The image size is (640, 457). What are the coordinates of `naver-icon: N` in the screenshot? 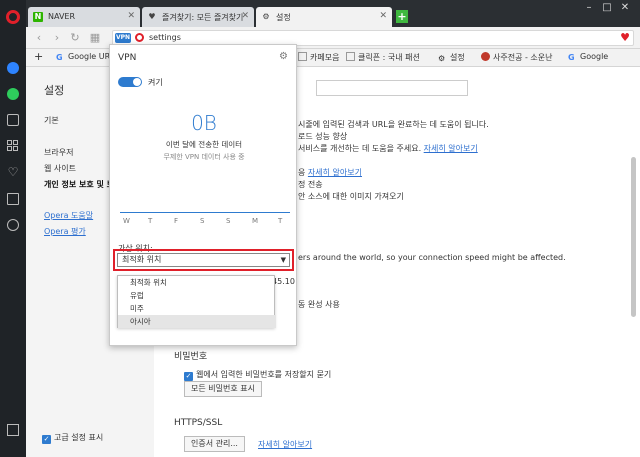 It's located at (38, 17).